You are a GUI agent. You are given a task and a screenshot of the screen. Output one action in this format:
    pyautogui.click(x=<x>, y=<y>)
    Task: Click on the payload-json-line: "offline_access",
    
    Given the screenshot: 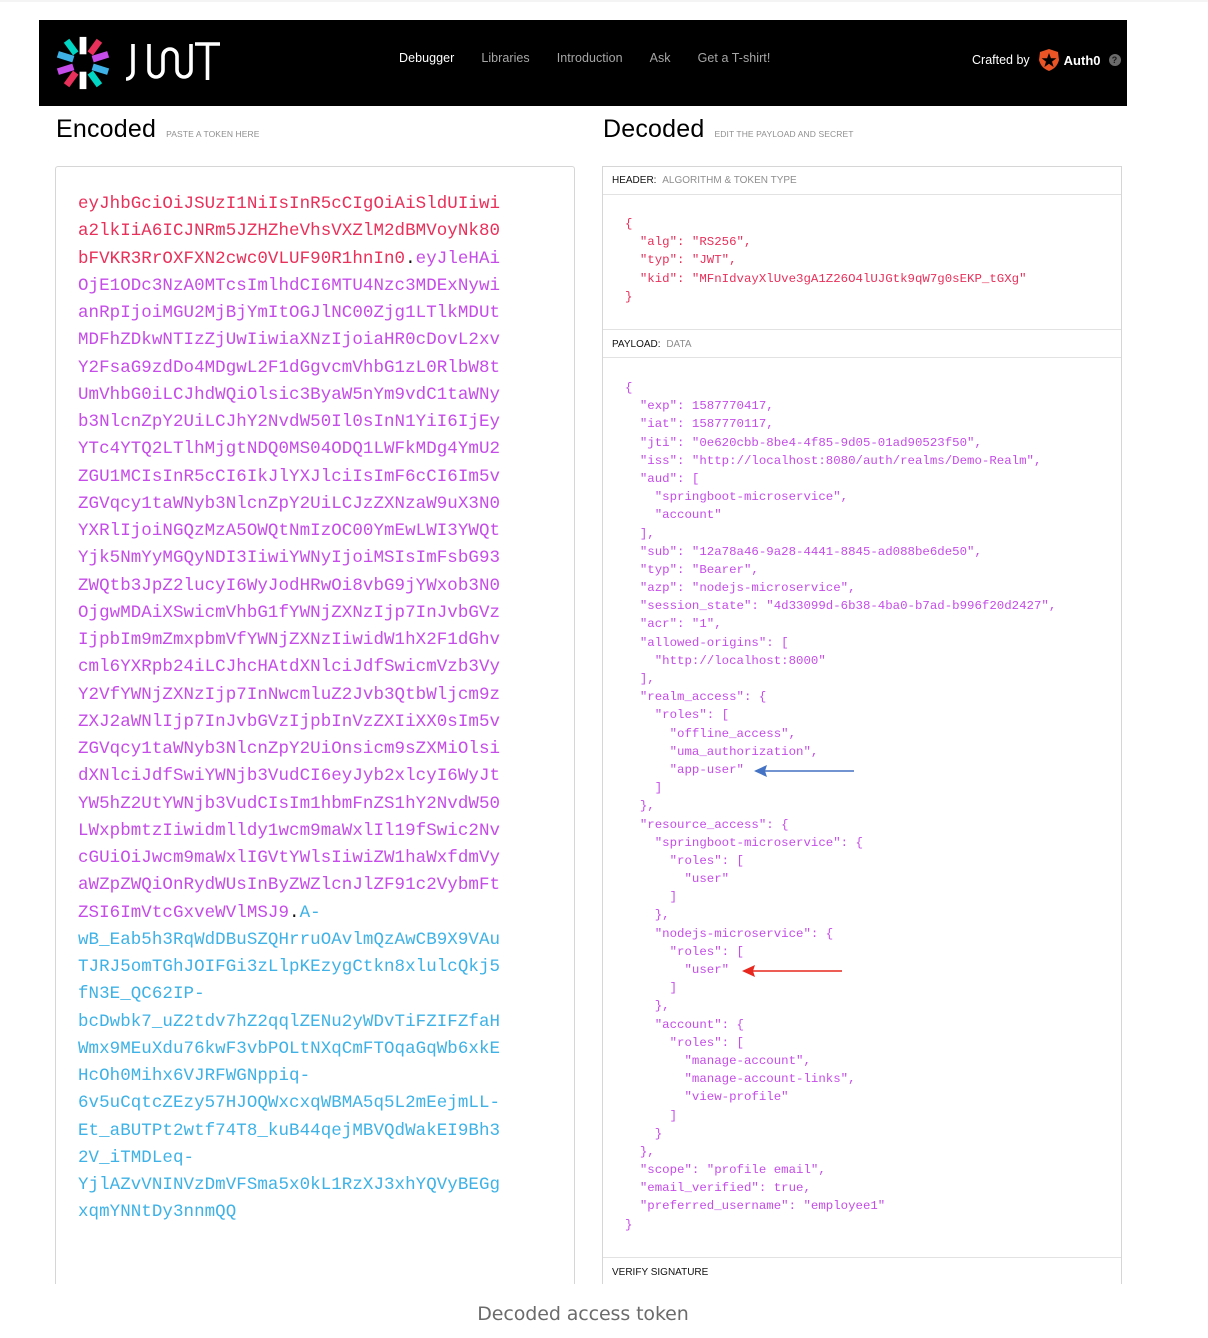 What is the action you would take?
    pyautogui.click(x=711, y=733)
    